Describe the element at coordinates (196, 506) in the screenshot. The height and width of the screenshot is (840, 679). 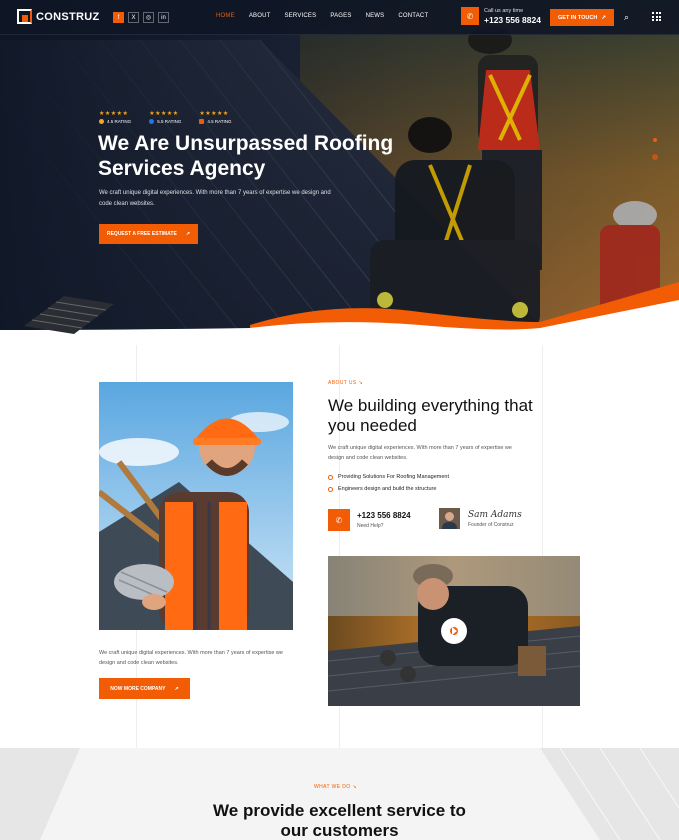
I see `about-image-worker` at that location.